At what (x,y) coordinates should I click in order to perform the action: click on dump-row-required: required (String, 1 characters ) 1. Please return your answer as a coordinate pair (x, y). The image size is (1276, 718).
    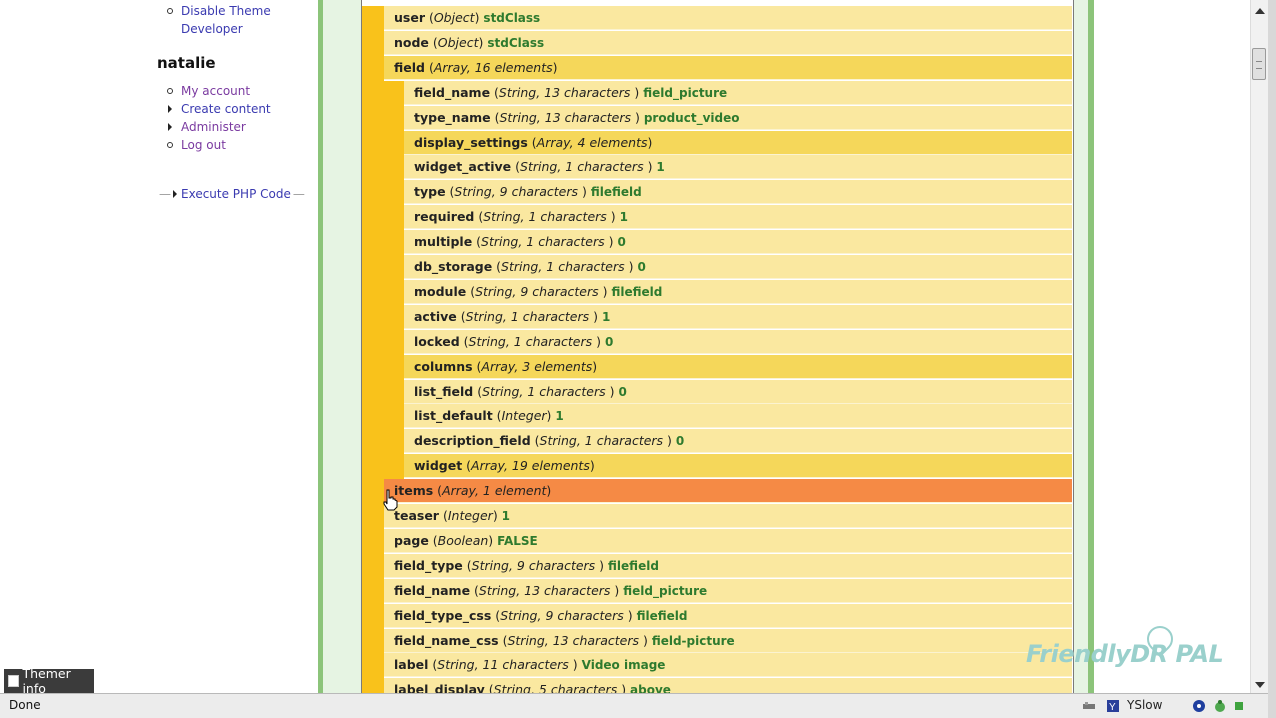
    Looking at the image, I should click on (738, 217).